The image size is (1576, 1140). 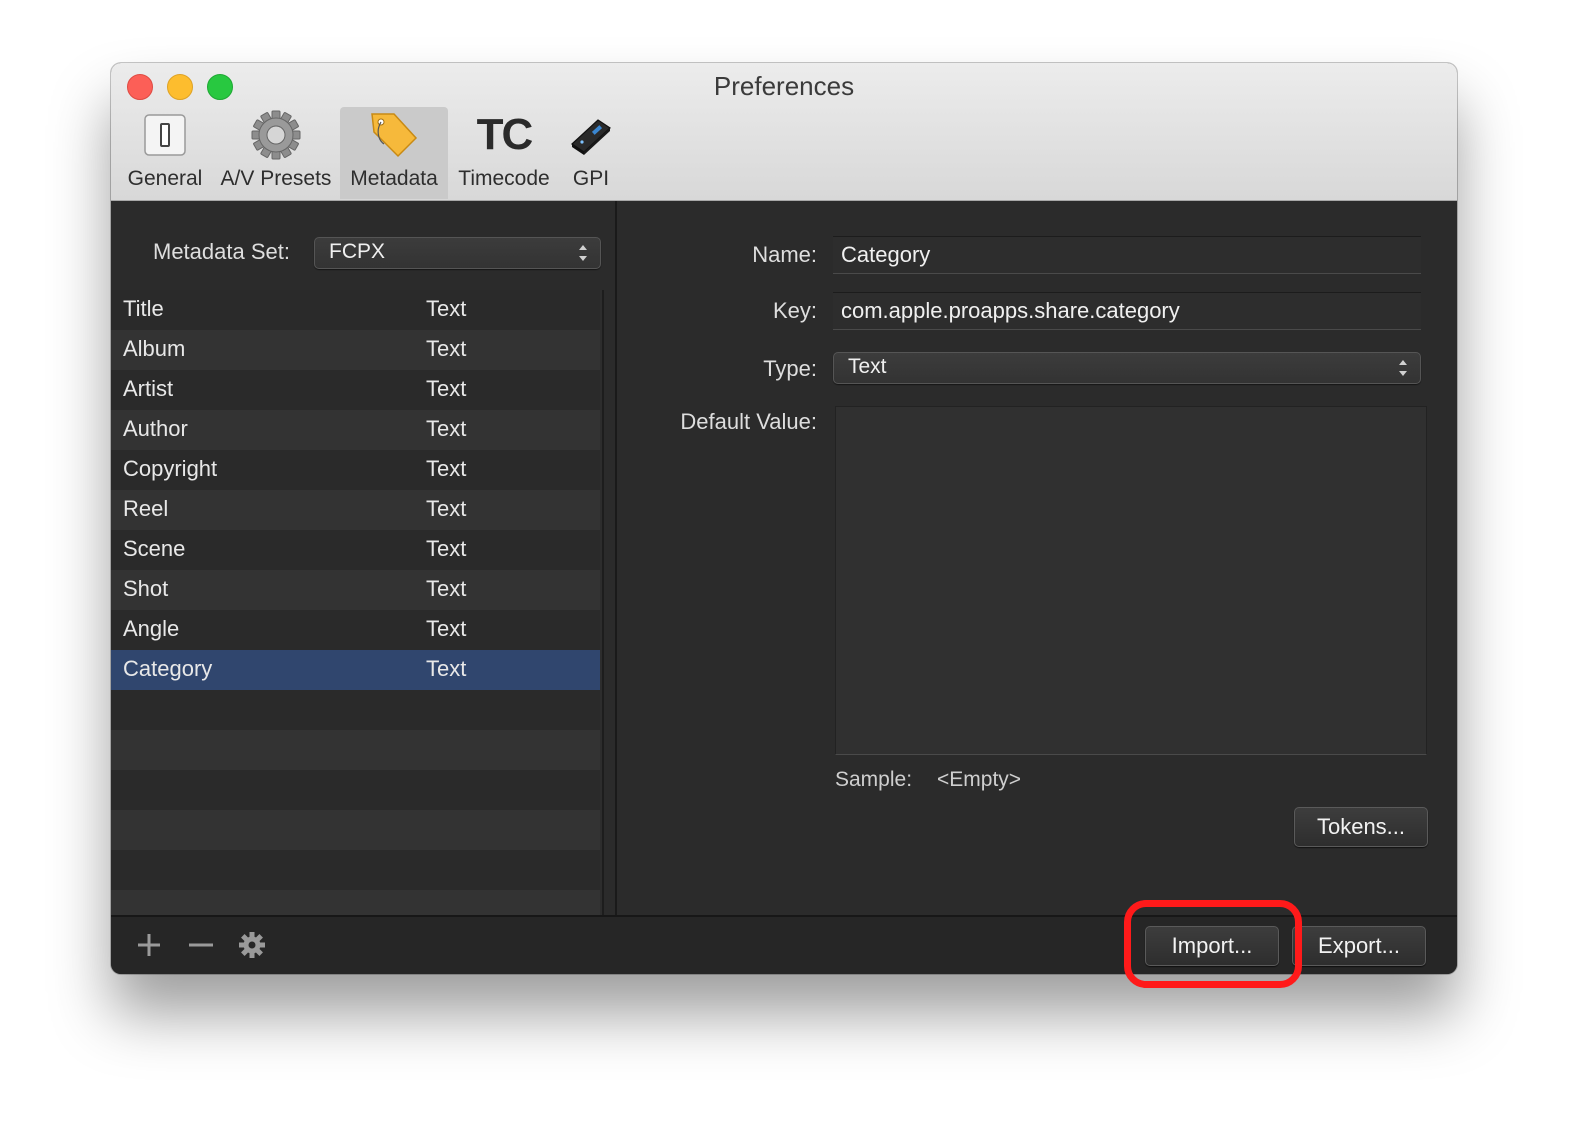 What do you see at coordinates (591, 135) in the screenshot?
I see `gpi-device-icon` at bounding box center [591, 135].